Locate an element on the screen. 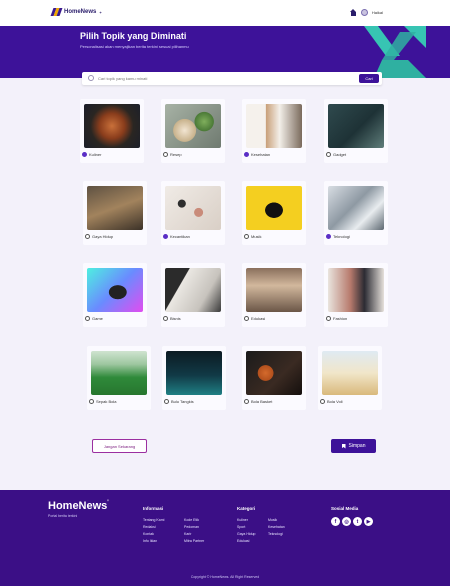 The image size is (450, 586). topic-label: Fashion is located at coordinates (340, 318).